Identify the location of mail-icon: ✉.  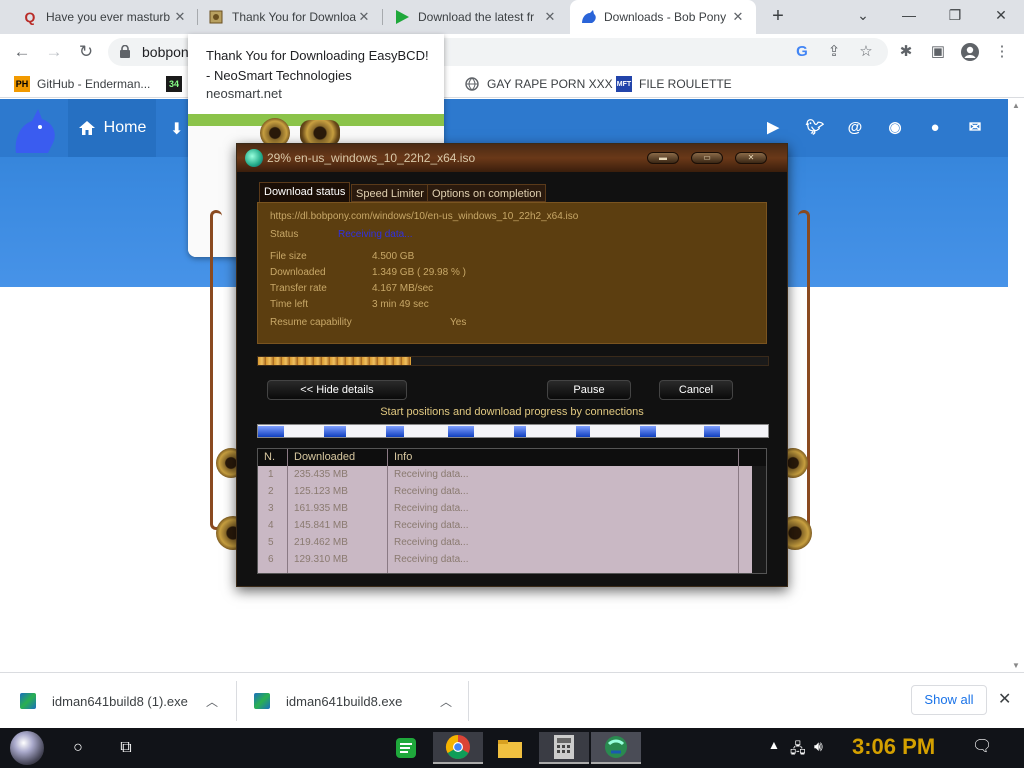
(975, 128).